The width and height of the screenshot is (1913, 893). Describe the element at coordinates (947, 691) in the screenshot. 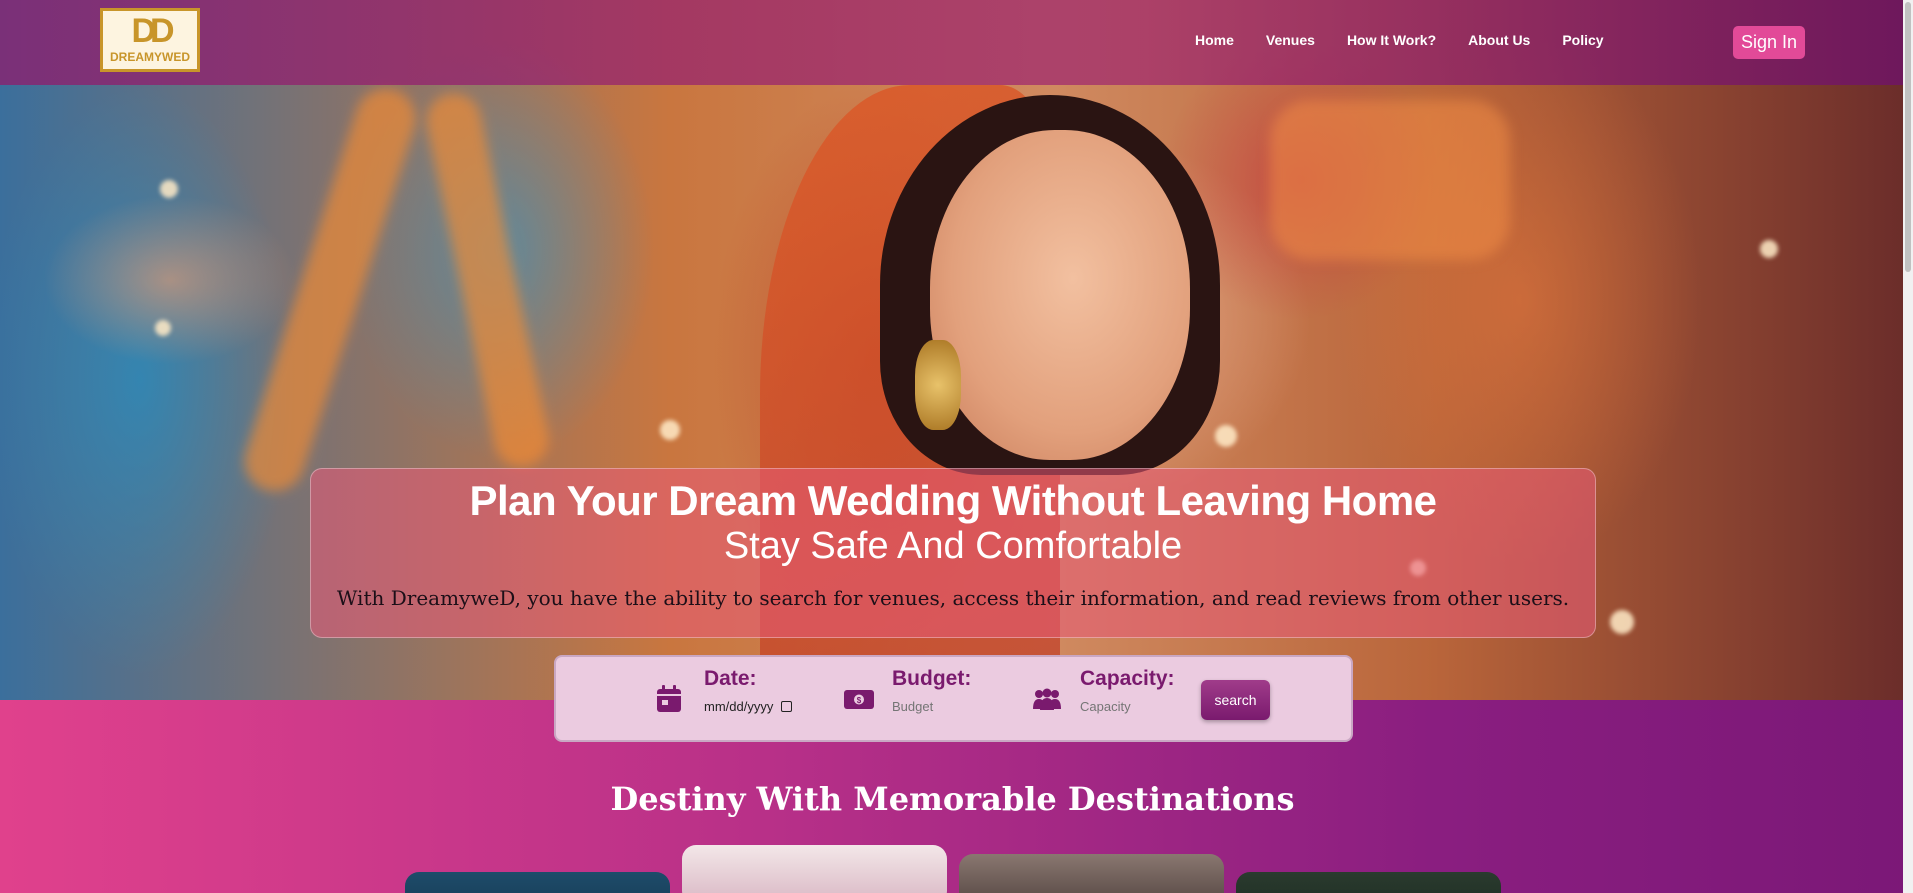

I see `budget-field: Budget:` at that location.